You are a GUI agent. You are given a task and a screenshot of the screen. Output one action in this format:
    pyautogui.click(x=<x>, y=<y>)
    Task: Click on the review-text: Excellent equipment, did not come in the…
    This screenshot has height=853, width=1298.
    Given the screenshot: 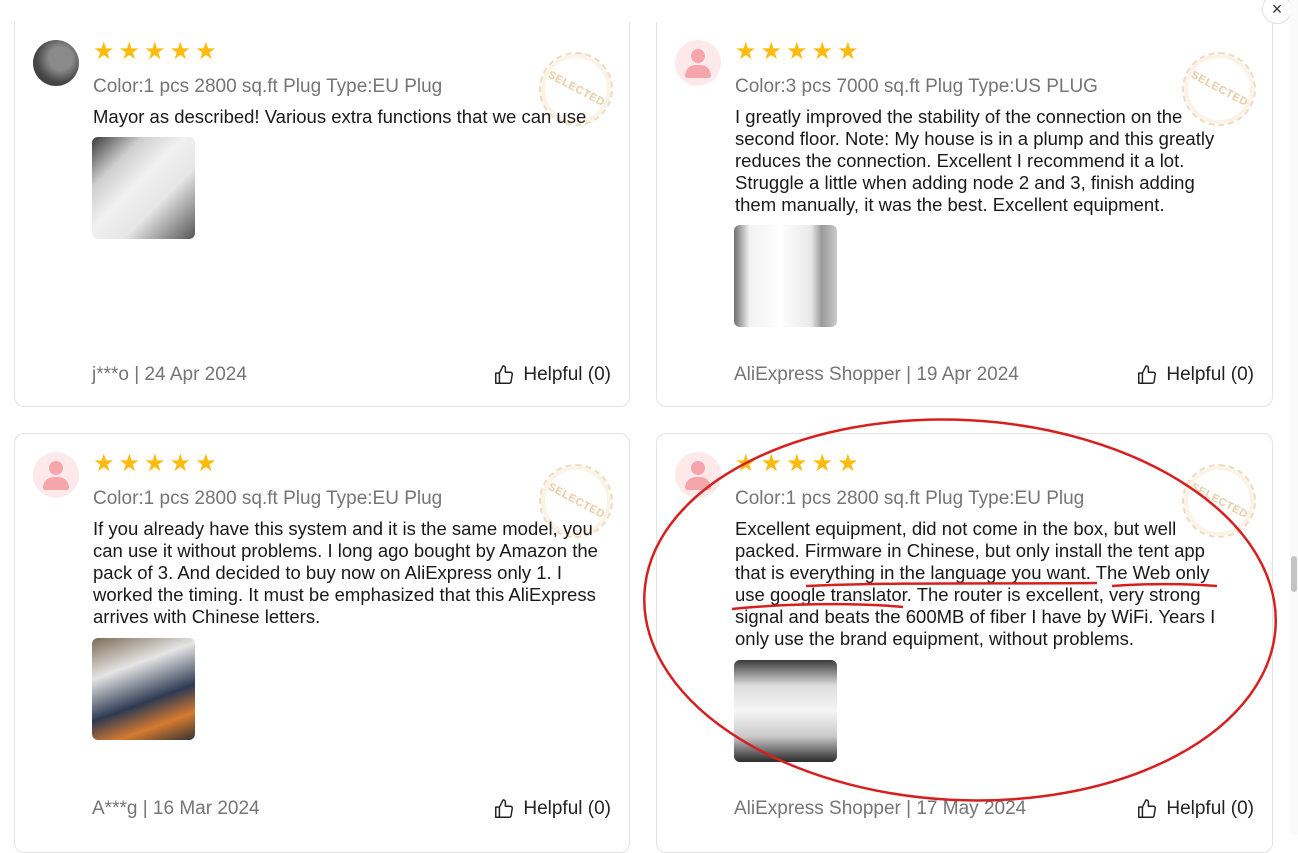 What is the action you would take?
    pyautogui.click(x=975, y=583)
    